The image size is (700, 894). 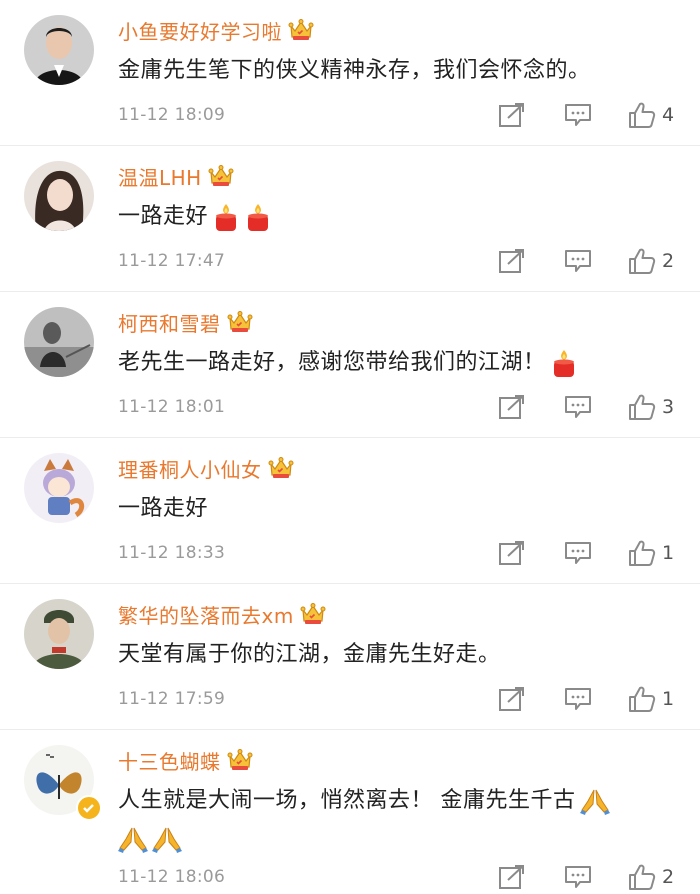 I want to click on comment-header: 温温LHH, so click(x=176, y=176).